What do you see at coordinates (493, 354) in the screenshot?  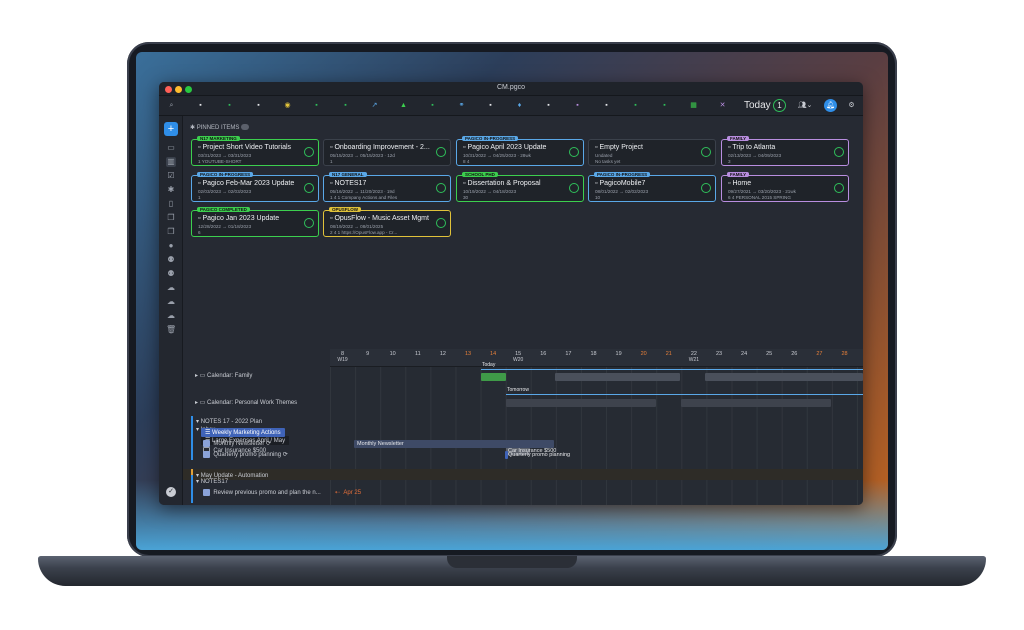 I see `calendar-day-header: 14` at bounding box center [493, 354].